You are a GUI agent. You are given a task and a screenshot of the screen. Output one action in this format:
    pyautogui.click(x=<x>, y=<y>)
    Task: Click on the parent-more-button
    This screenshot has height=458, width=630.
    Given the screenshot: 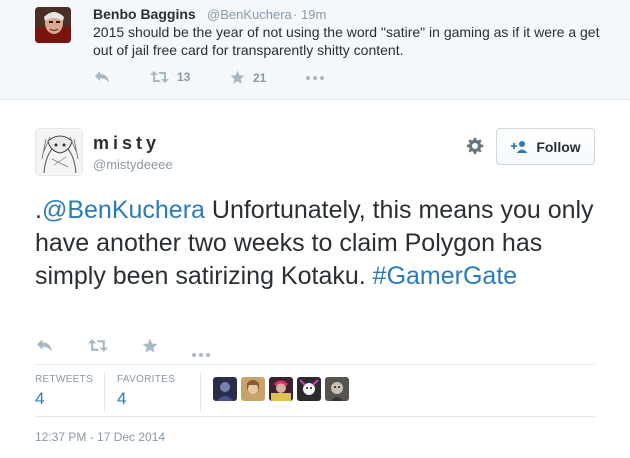 What is the action you would take?
    pyautogui.click(x=315, y=78)
    